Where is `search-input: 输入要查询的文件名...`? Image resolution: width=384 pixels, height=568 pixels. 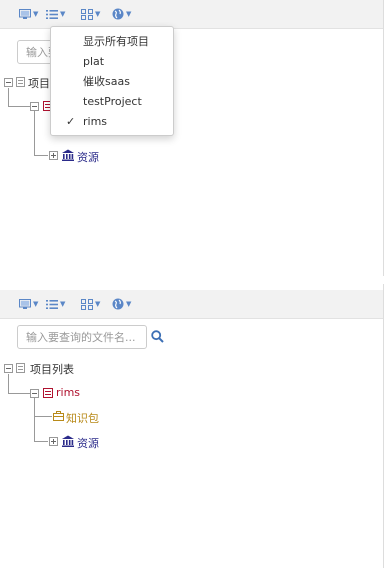
search-input: 输入要查询的文件名... is located at coordinates (82, 337).